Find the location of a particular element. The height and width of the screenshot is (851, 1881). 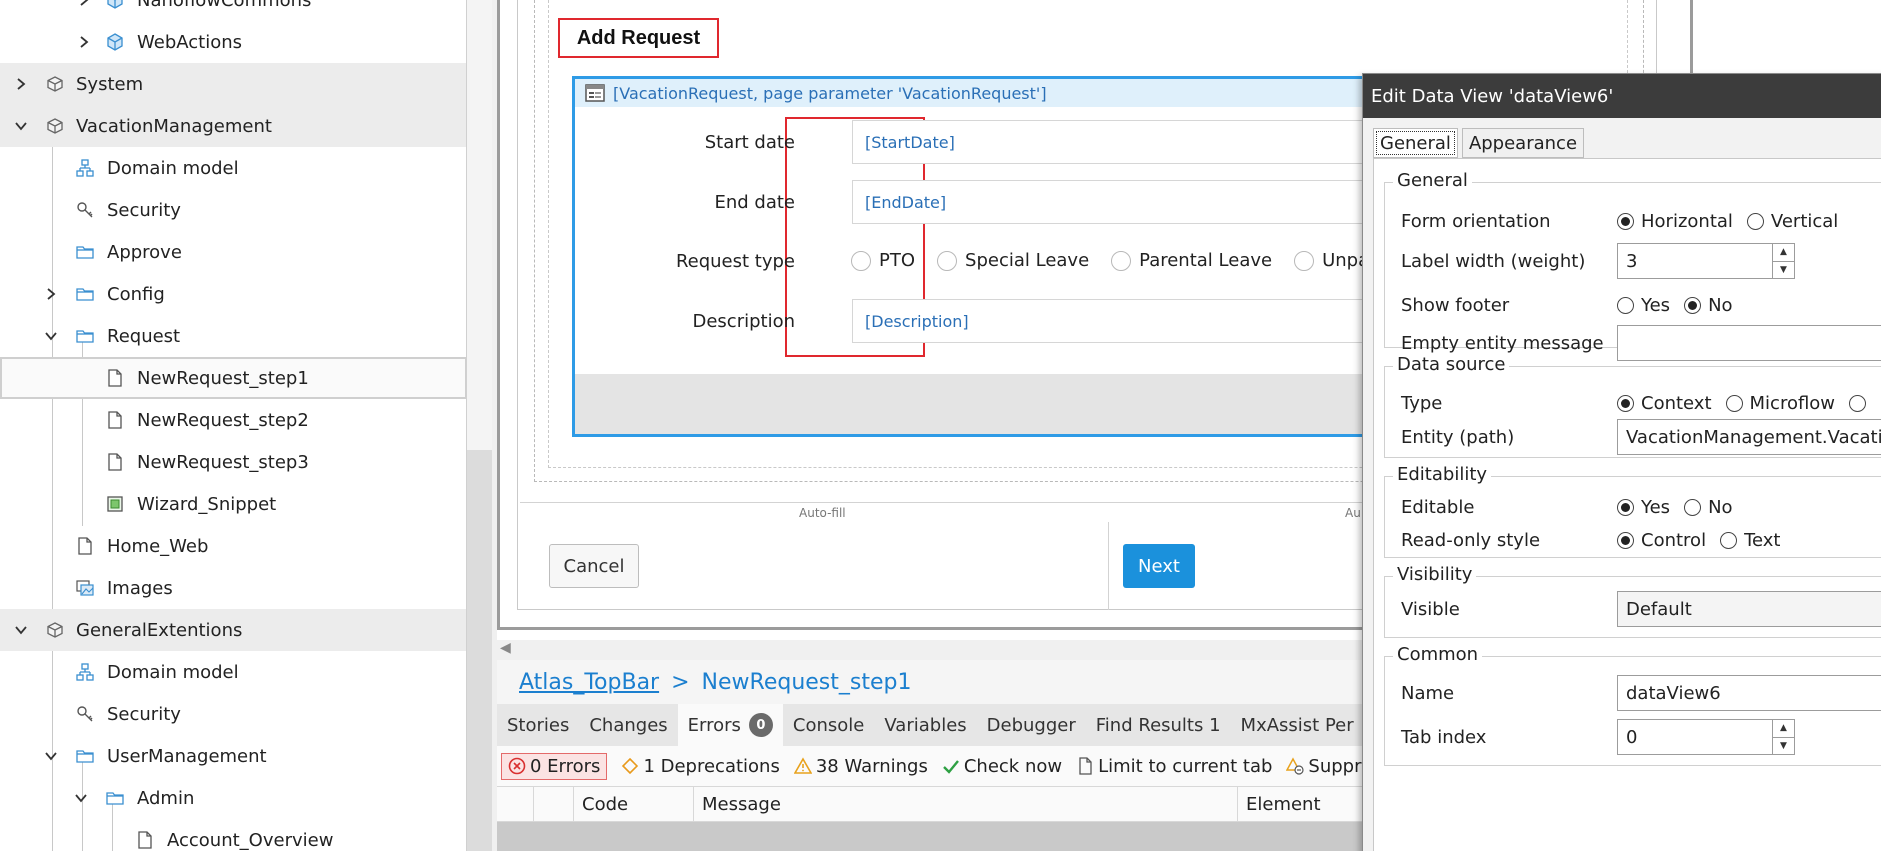

tree-item-newrequest-step1: NewRequest_step1 is located at coordinates (233, 378).